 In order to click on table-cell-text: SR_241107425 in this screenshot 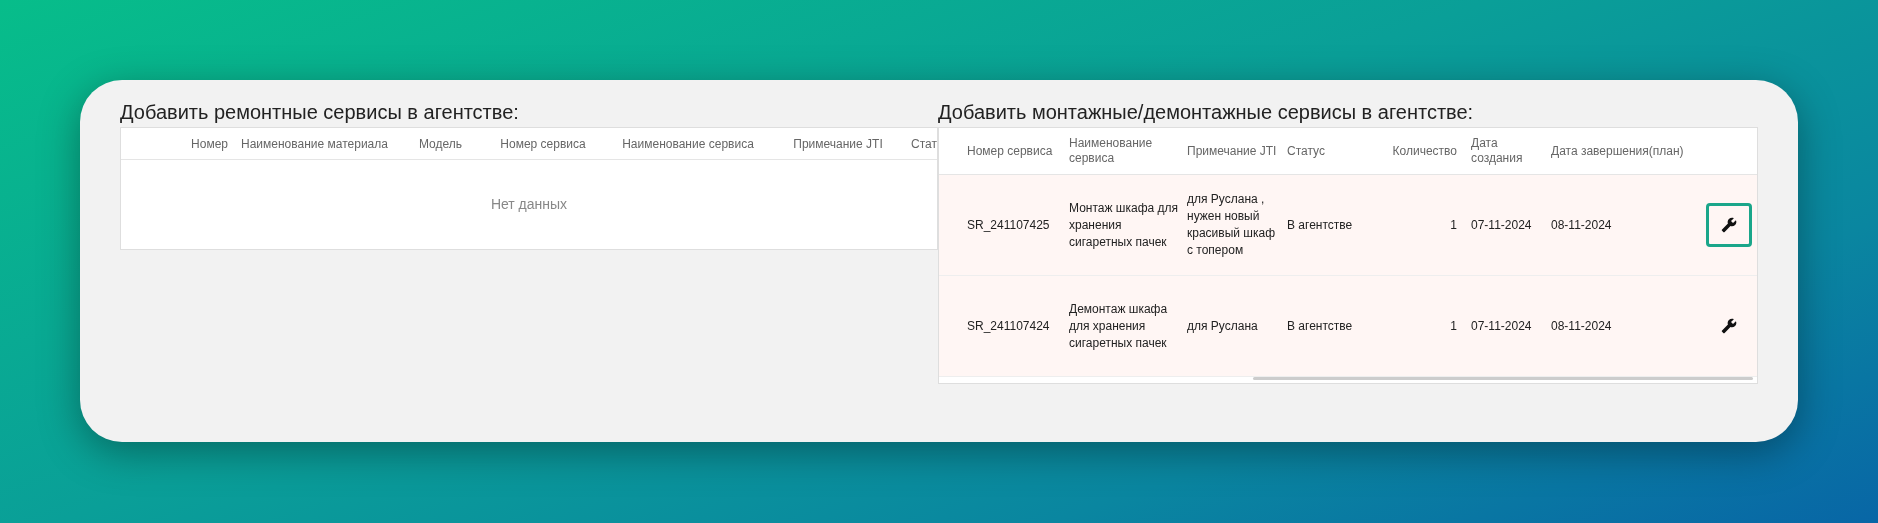, I will do `click(1008, 225)`.